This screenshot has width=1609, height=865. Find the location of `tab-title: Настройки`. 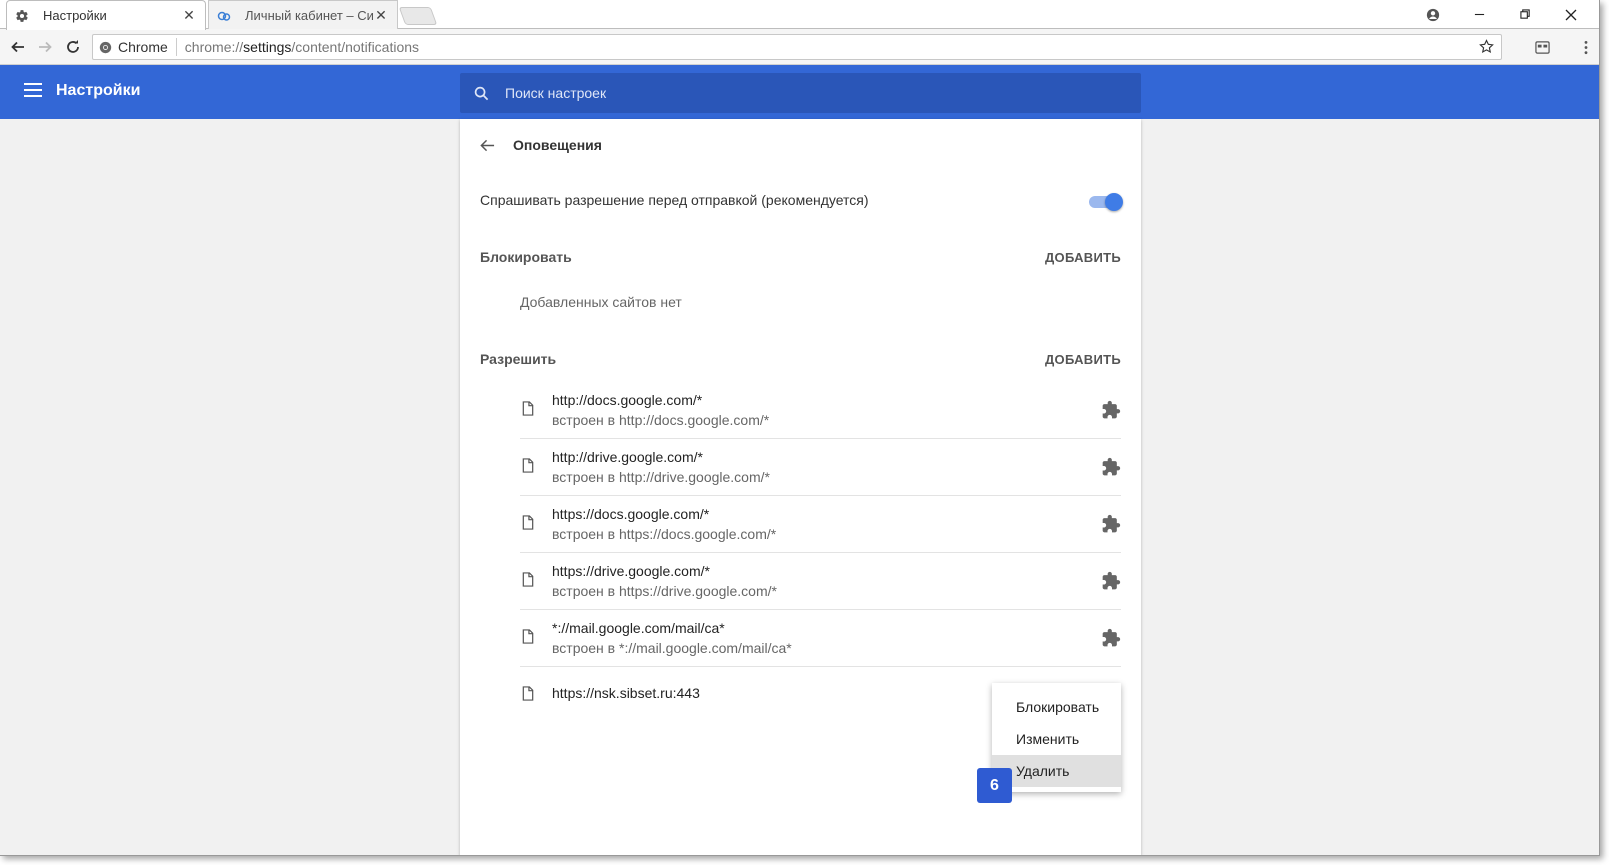

tab-title: Настройки is located at coordinates (75, 15).